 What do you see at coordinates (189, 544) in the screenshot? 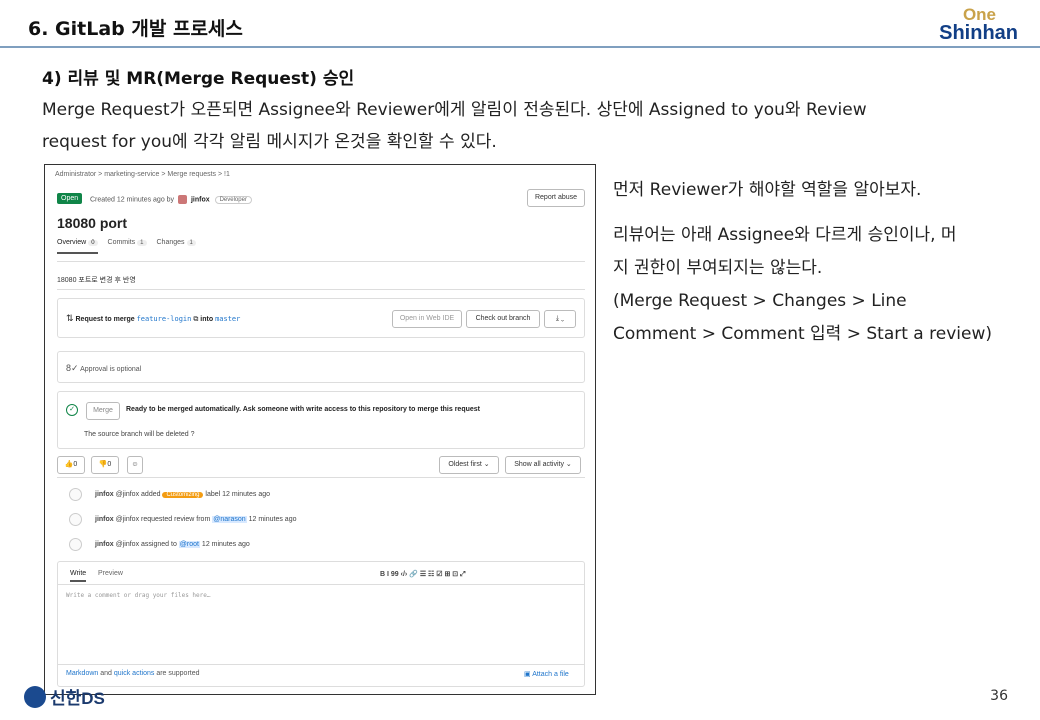
I see `assignee-link: @root` at bounding box center [189, 544].